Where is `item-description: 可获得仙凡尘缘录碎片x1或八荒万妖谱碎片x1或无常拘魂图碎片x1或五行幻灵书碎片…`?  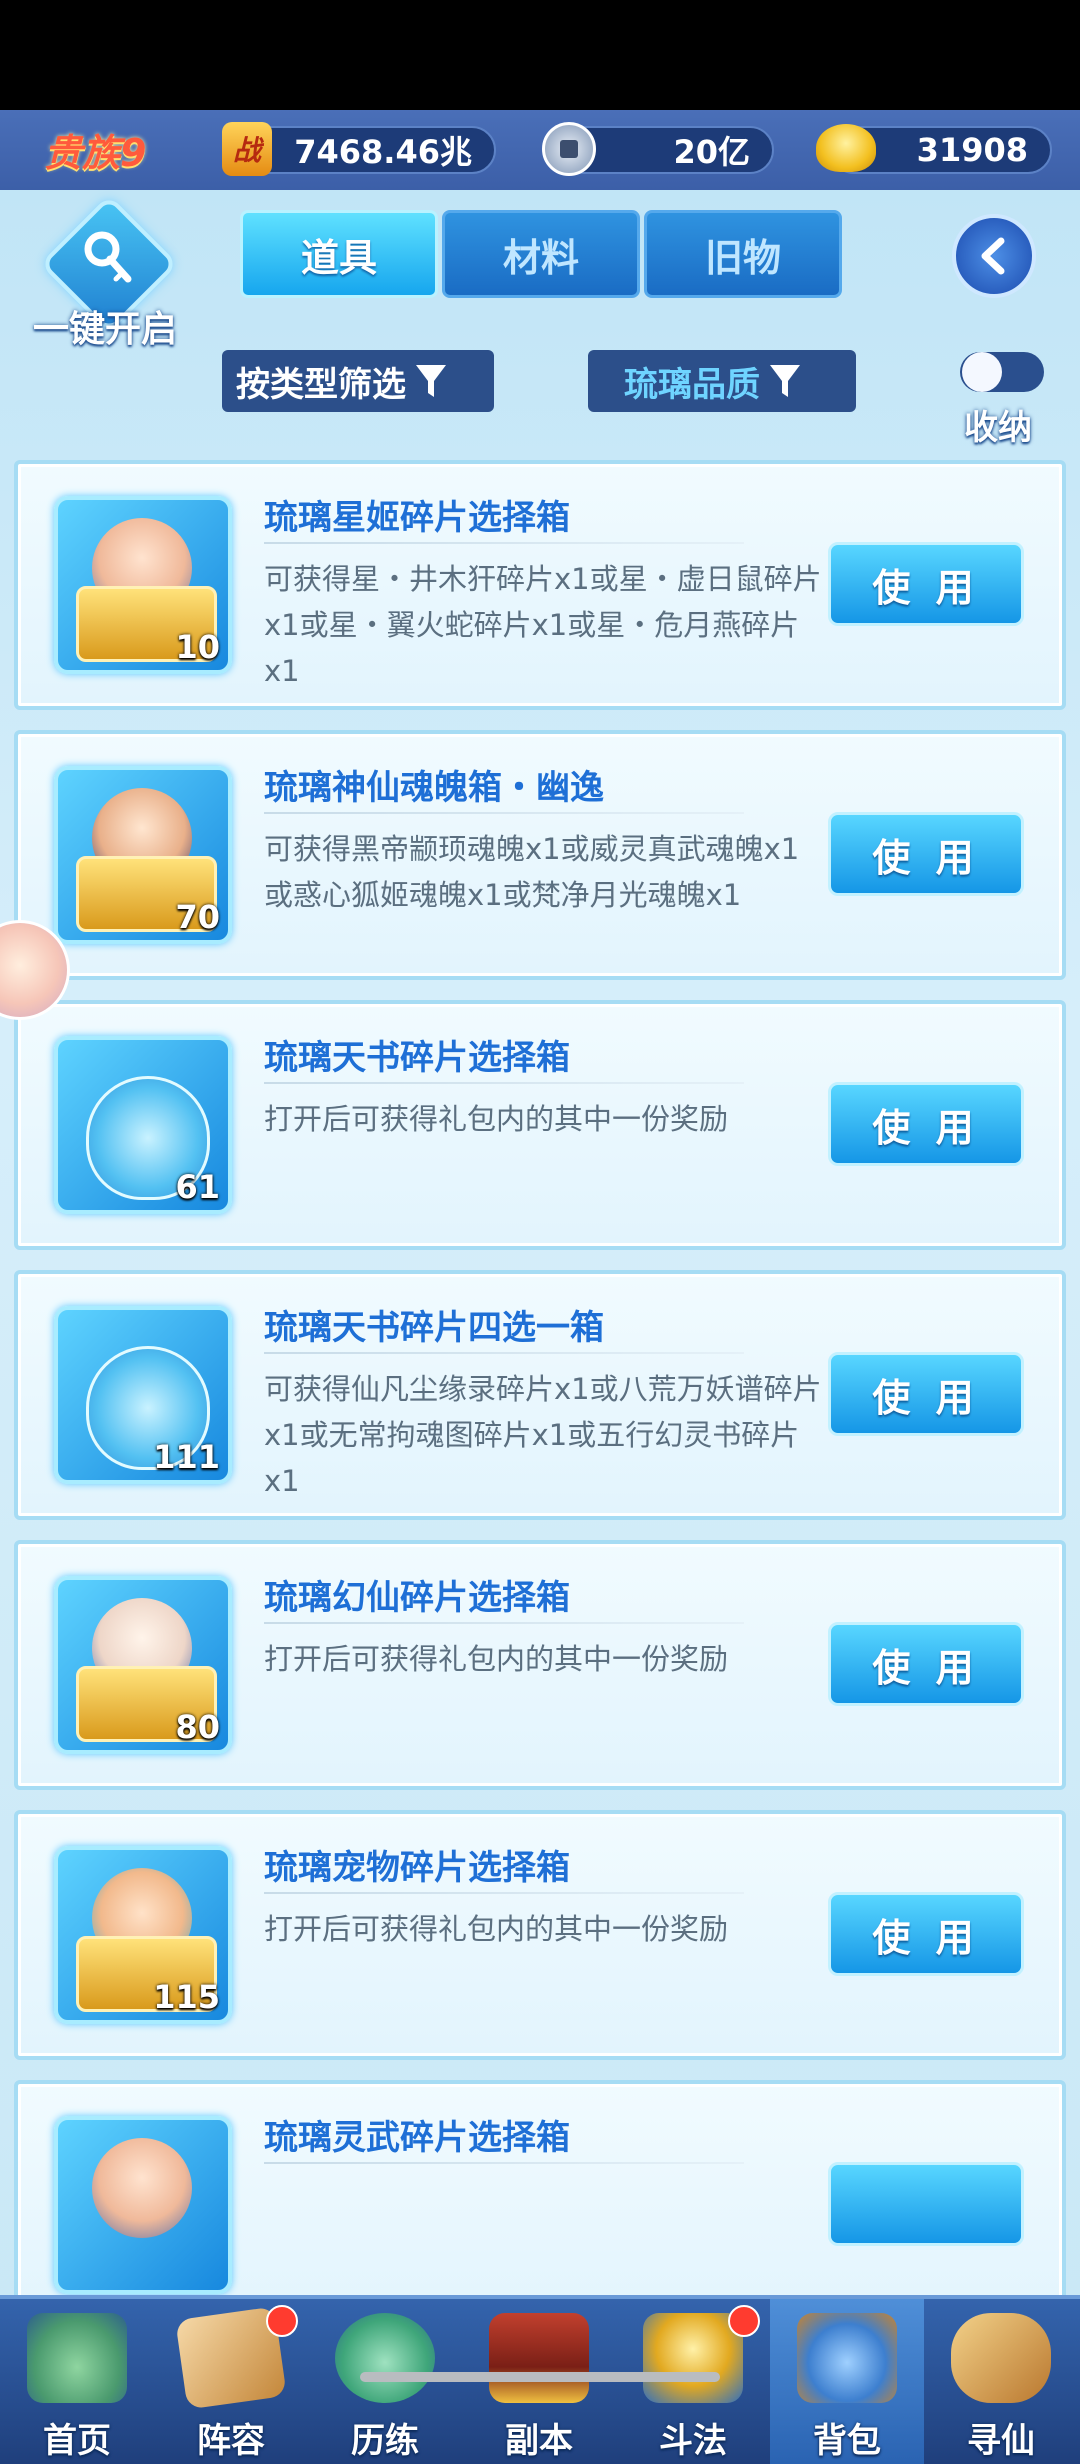
item-description: 可获得仙凡尘缘录碎片x1或八荒万妖谱碎片x1或无常拘魂图碎片x1或五行幻灵书碎片… is located at coordinates (543, 1435).